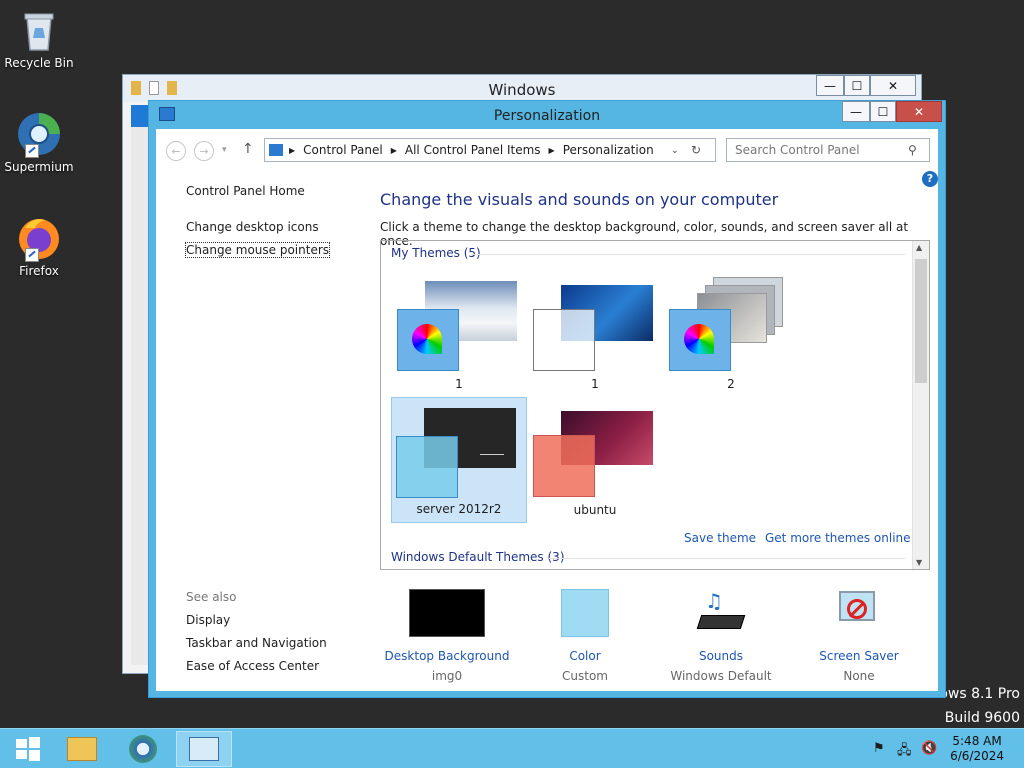  What do you see at coordinates (585, 676) in the screenshot?
I see `color-value: Custom` at bounding box center [585, 676].